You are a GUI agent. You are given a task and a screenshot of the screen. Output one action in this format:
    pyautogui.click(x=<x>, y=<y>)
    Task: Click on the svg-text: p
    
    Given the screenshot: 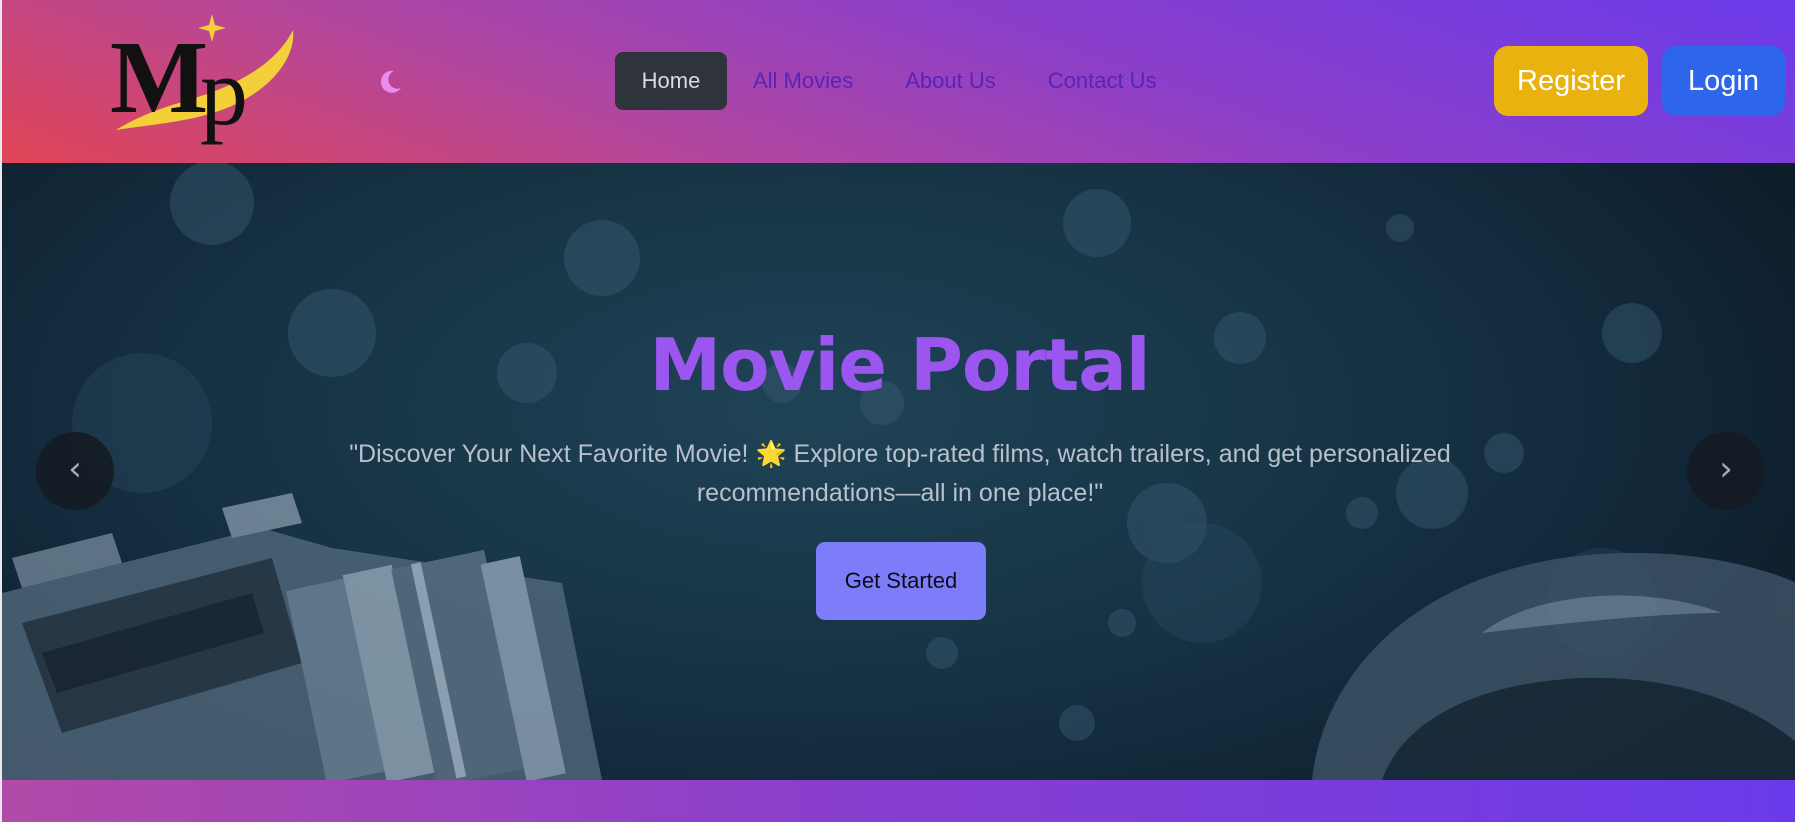 What is the action you would take?
    pyautogui.click(x=224, y=91)
    